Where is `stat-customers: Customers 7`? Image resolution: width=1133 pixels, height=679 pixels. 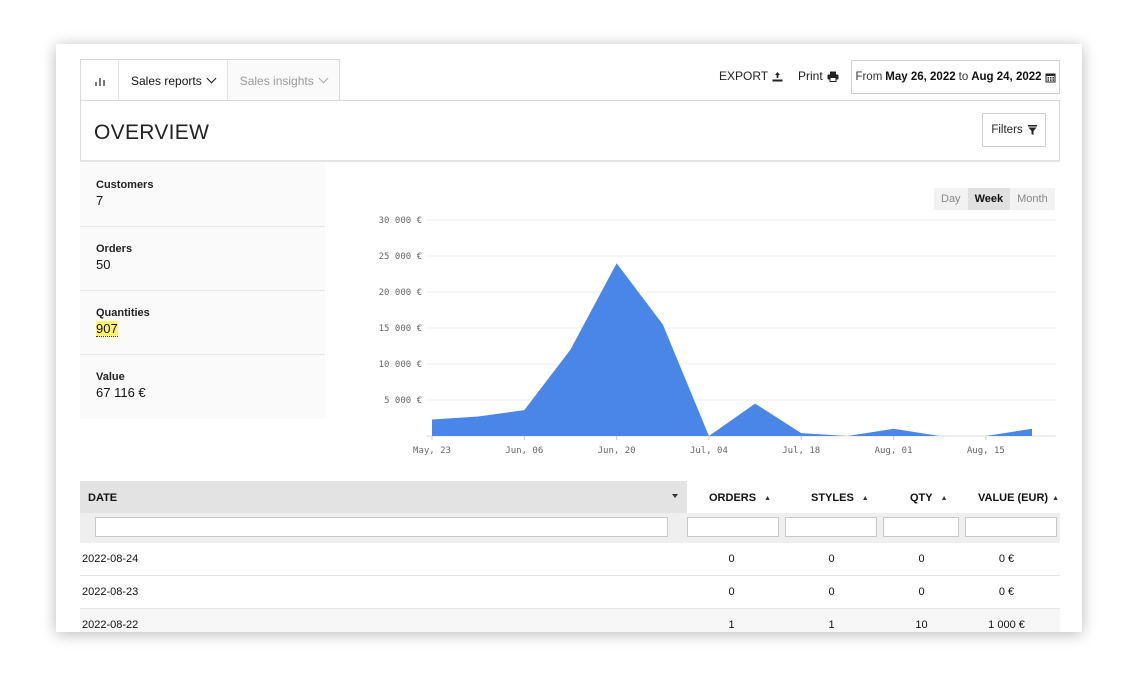
stat-customers: Customers 7 is located at coordinates (202, 195).